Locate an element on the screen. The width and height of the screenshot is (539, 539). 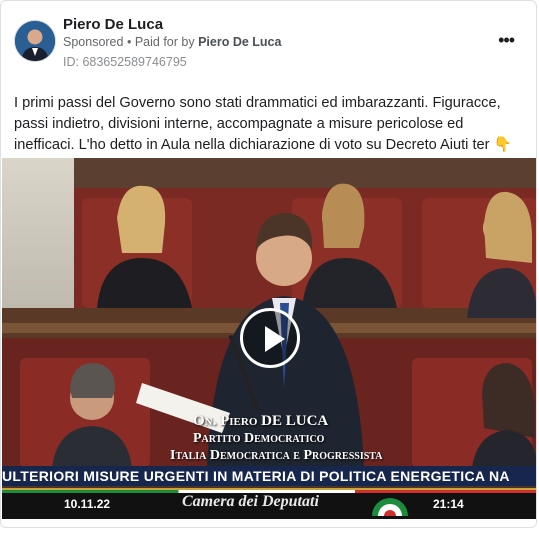
broadcast-bar: 10.11.22 Camera dei Deputati 21:14 is located at coordinates (269, 503).